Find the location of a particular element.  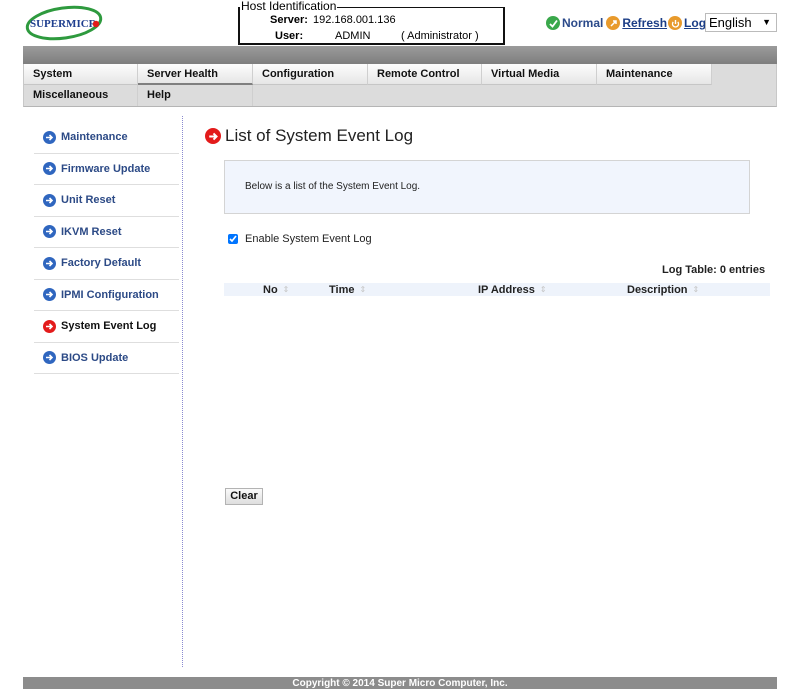

user-role: ( Administrator ) is located at coordinates (440, 36).